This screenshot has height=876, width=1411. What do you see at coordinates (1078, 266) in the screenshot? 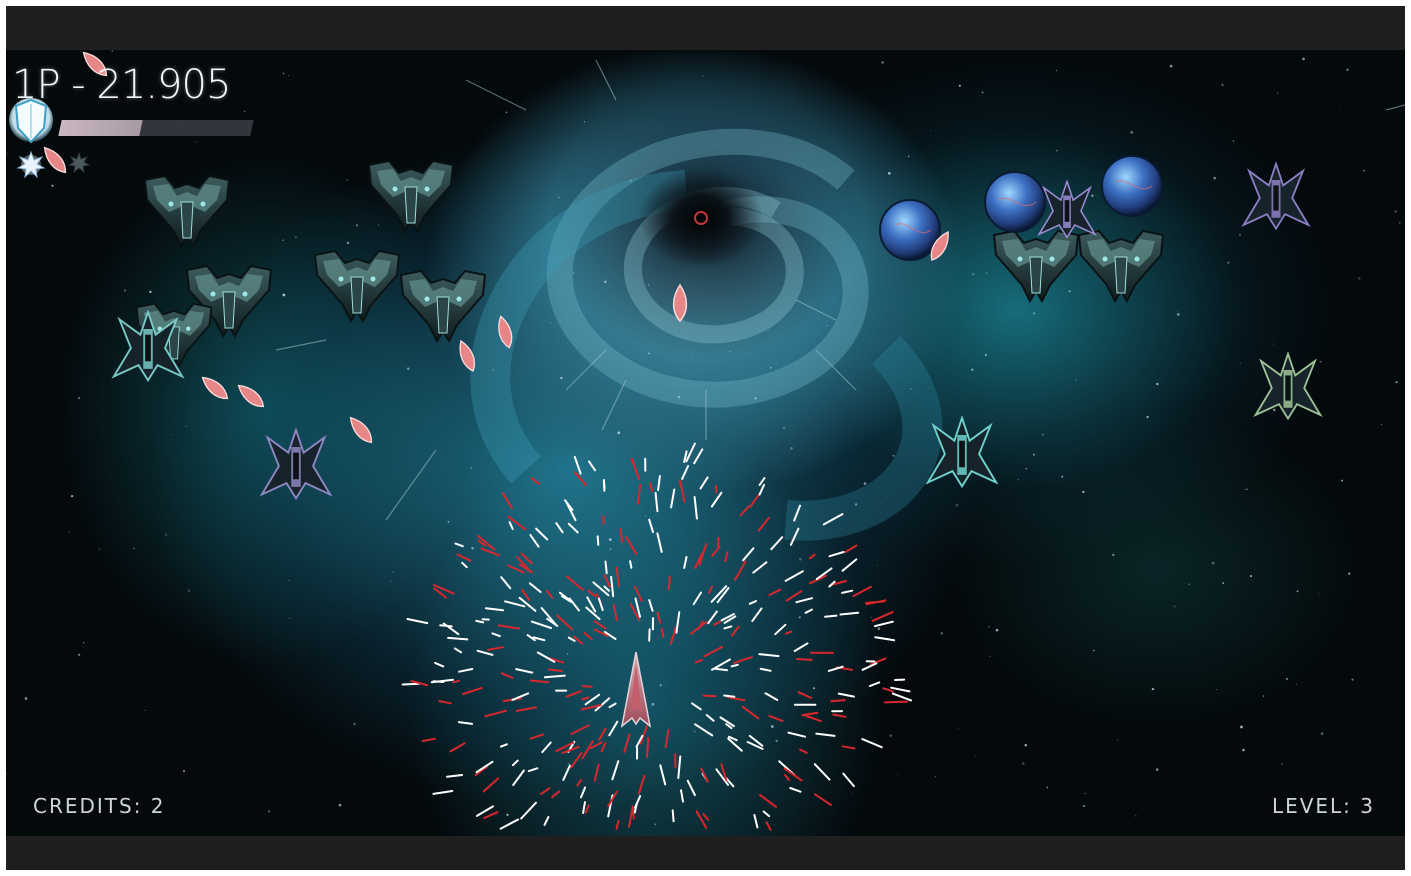
I see `enemy-formation-right` at bounding box center [1078, 266].